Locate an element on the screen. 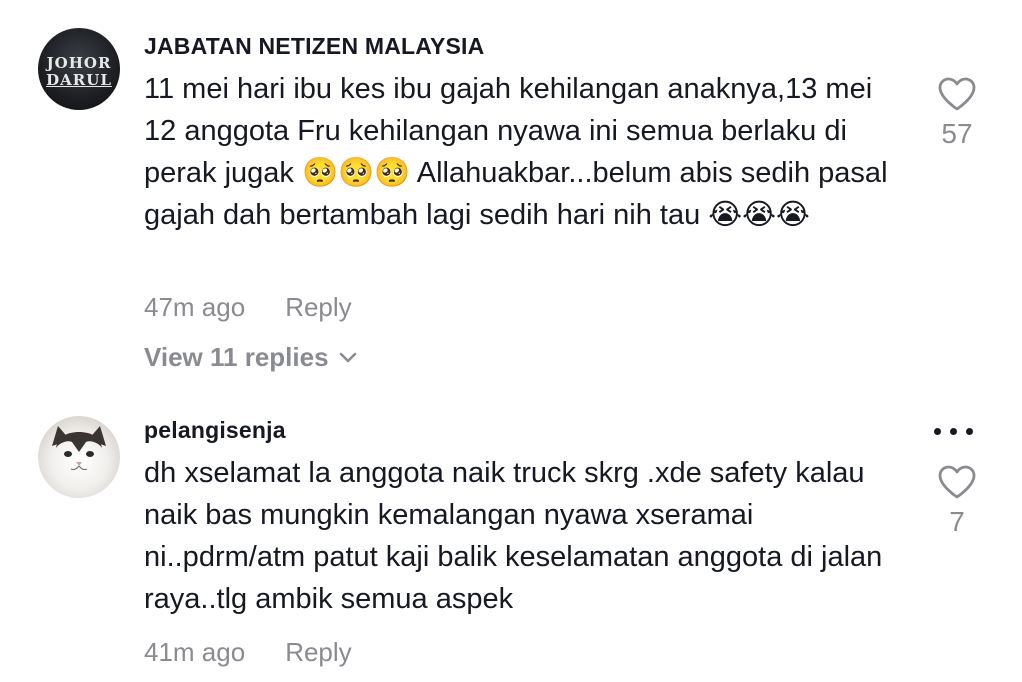 The image size is (1022, 682). avatar is located at coordinates (79, 457).